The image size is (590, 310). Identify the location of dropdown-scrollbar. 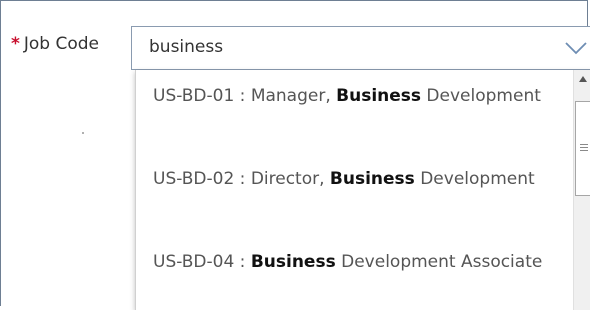
(581, 190).